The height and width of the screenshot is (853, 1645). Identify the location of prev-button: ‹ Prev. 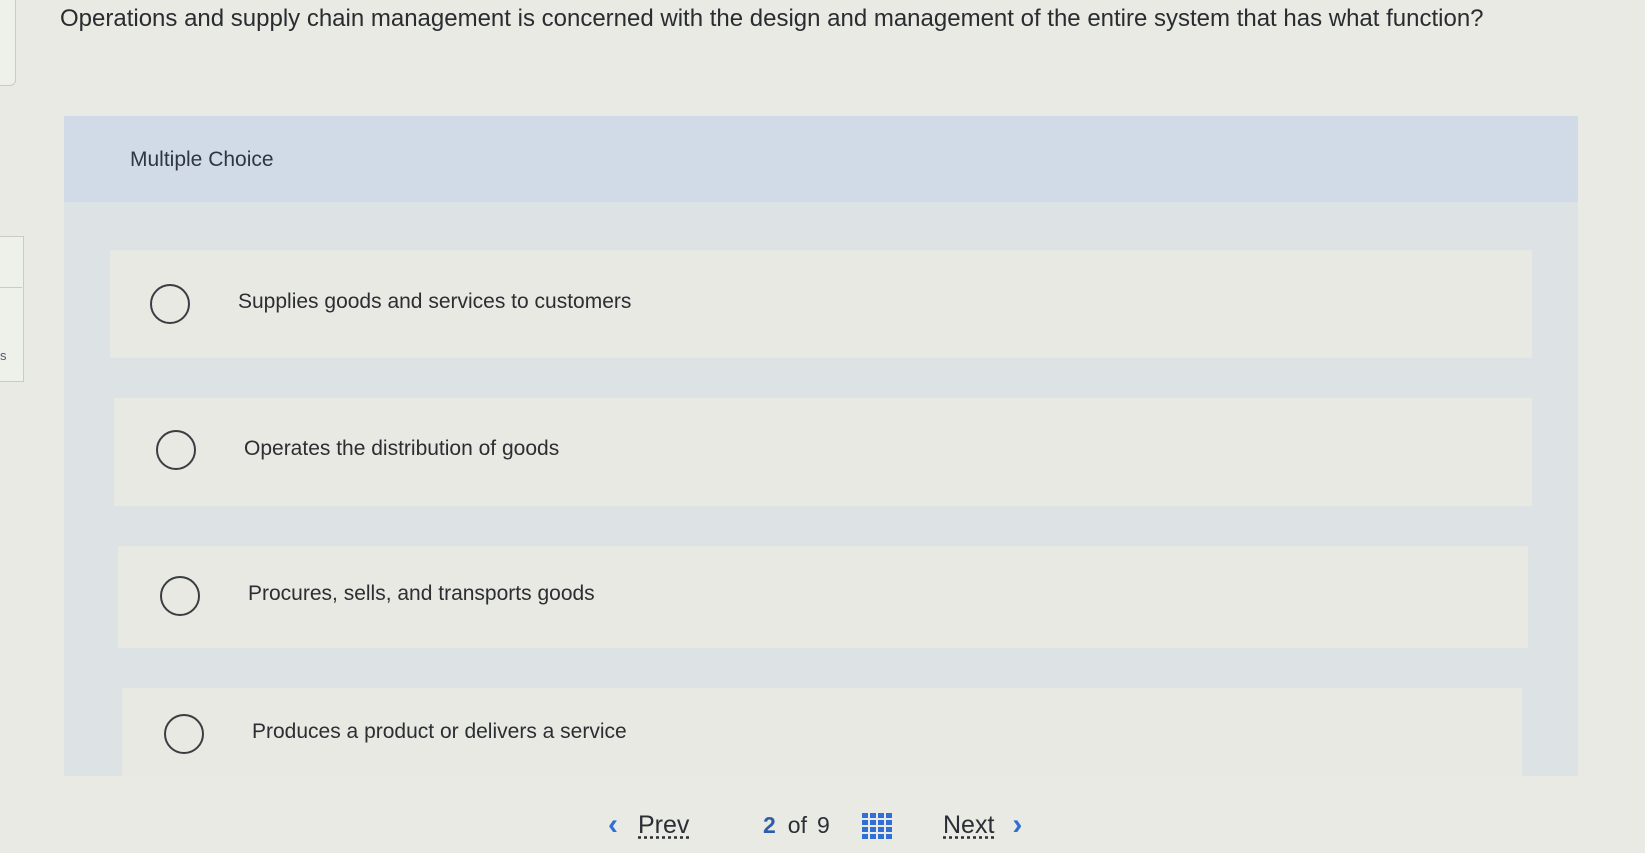
(648, 825).